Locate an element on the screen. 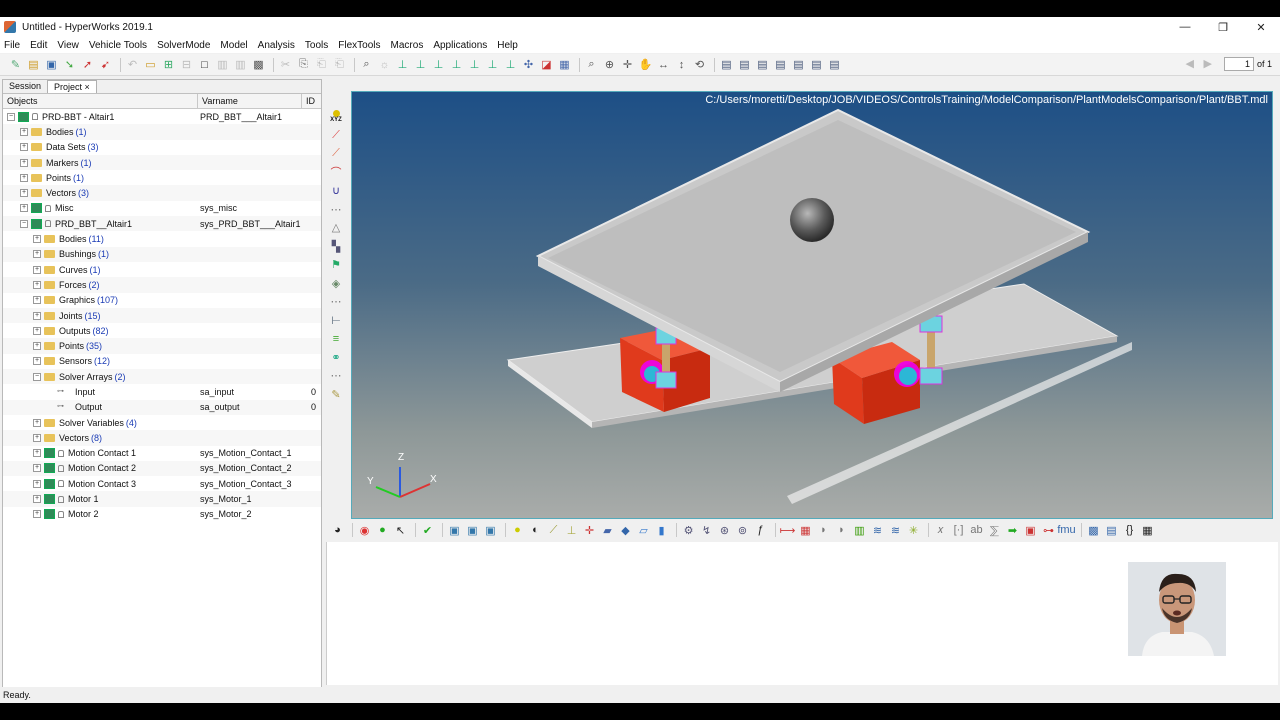  column-id: ID is located at coordinates (311, 101).